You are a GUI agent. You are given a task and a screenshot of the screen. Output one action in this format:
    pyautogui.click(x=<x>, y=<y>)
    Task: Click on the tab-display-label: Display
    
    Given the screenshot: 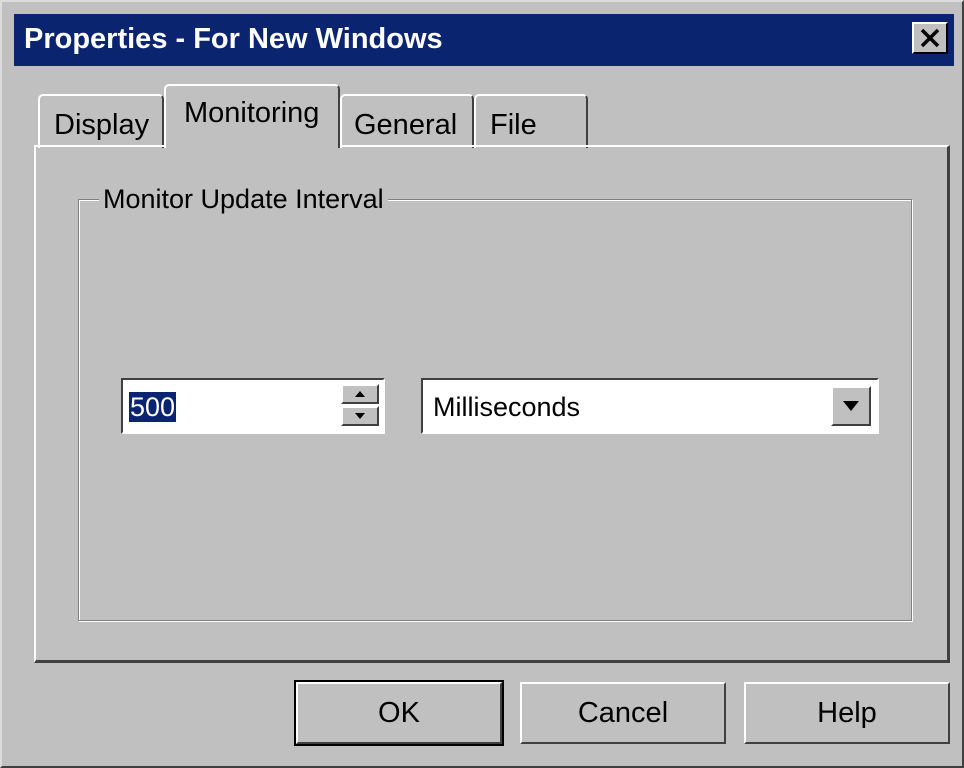 What is the action you would take?
    pyautogui.click(x=102, y=125)
    